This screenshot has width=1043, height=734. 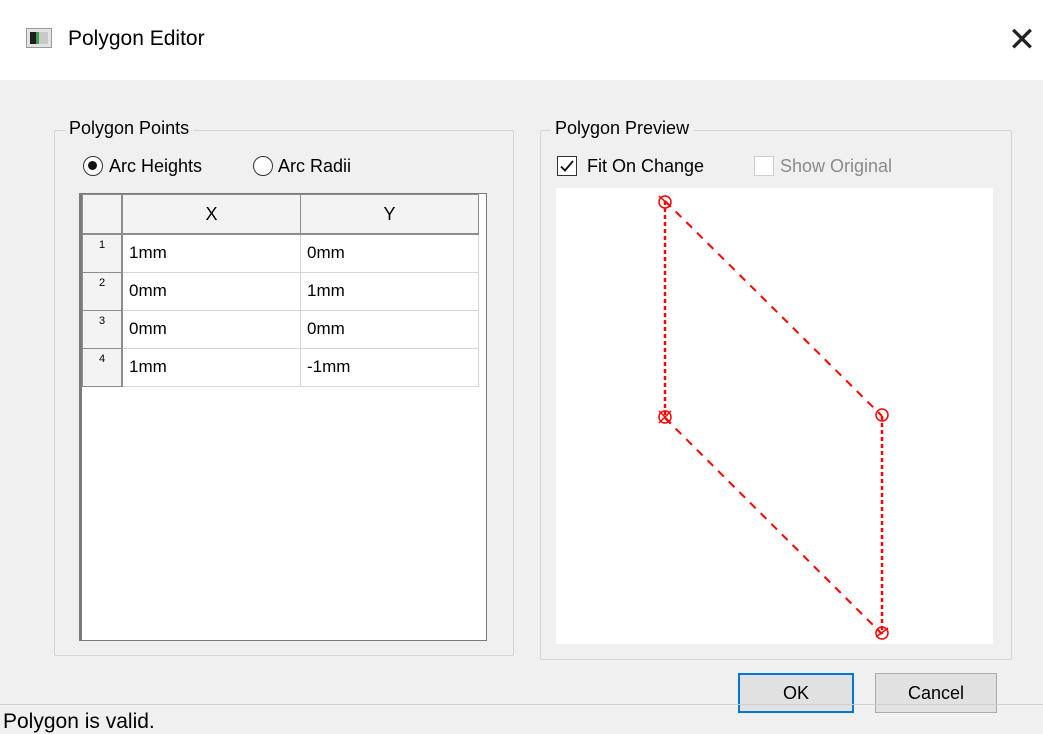 I want to click on table-row: 1 1mm 0mm, so click(x=280, y=253).